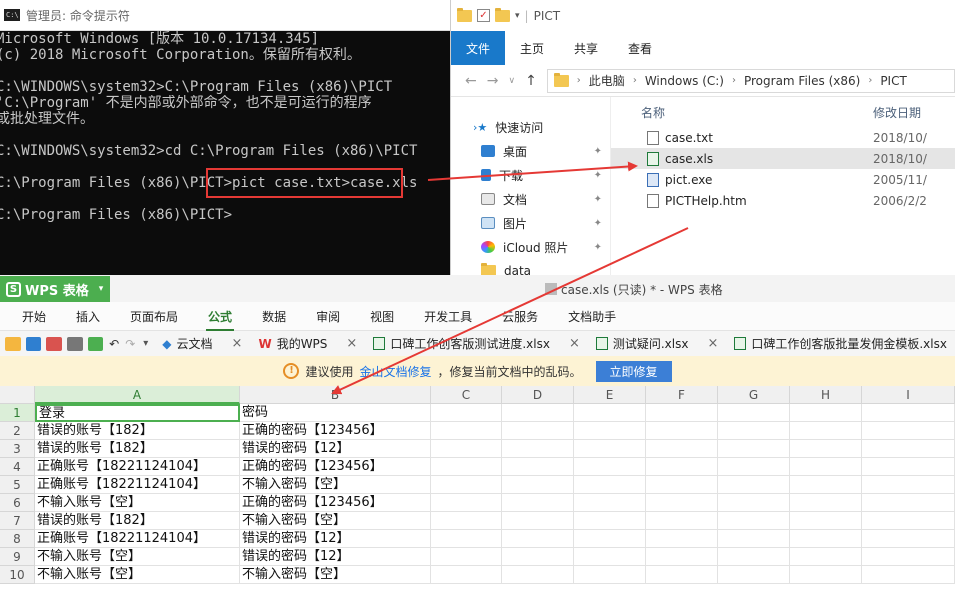  Describe the element at coordinates (17, 557) in the screenshot. I see `row-header: 9` at that location.